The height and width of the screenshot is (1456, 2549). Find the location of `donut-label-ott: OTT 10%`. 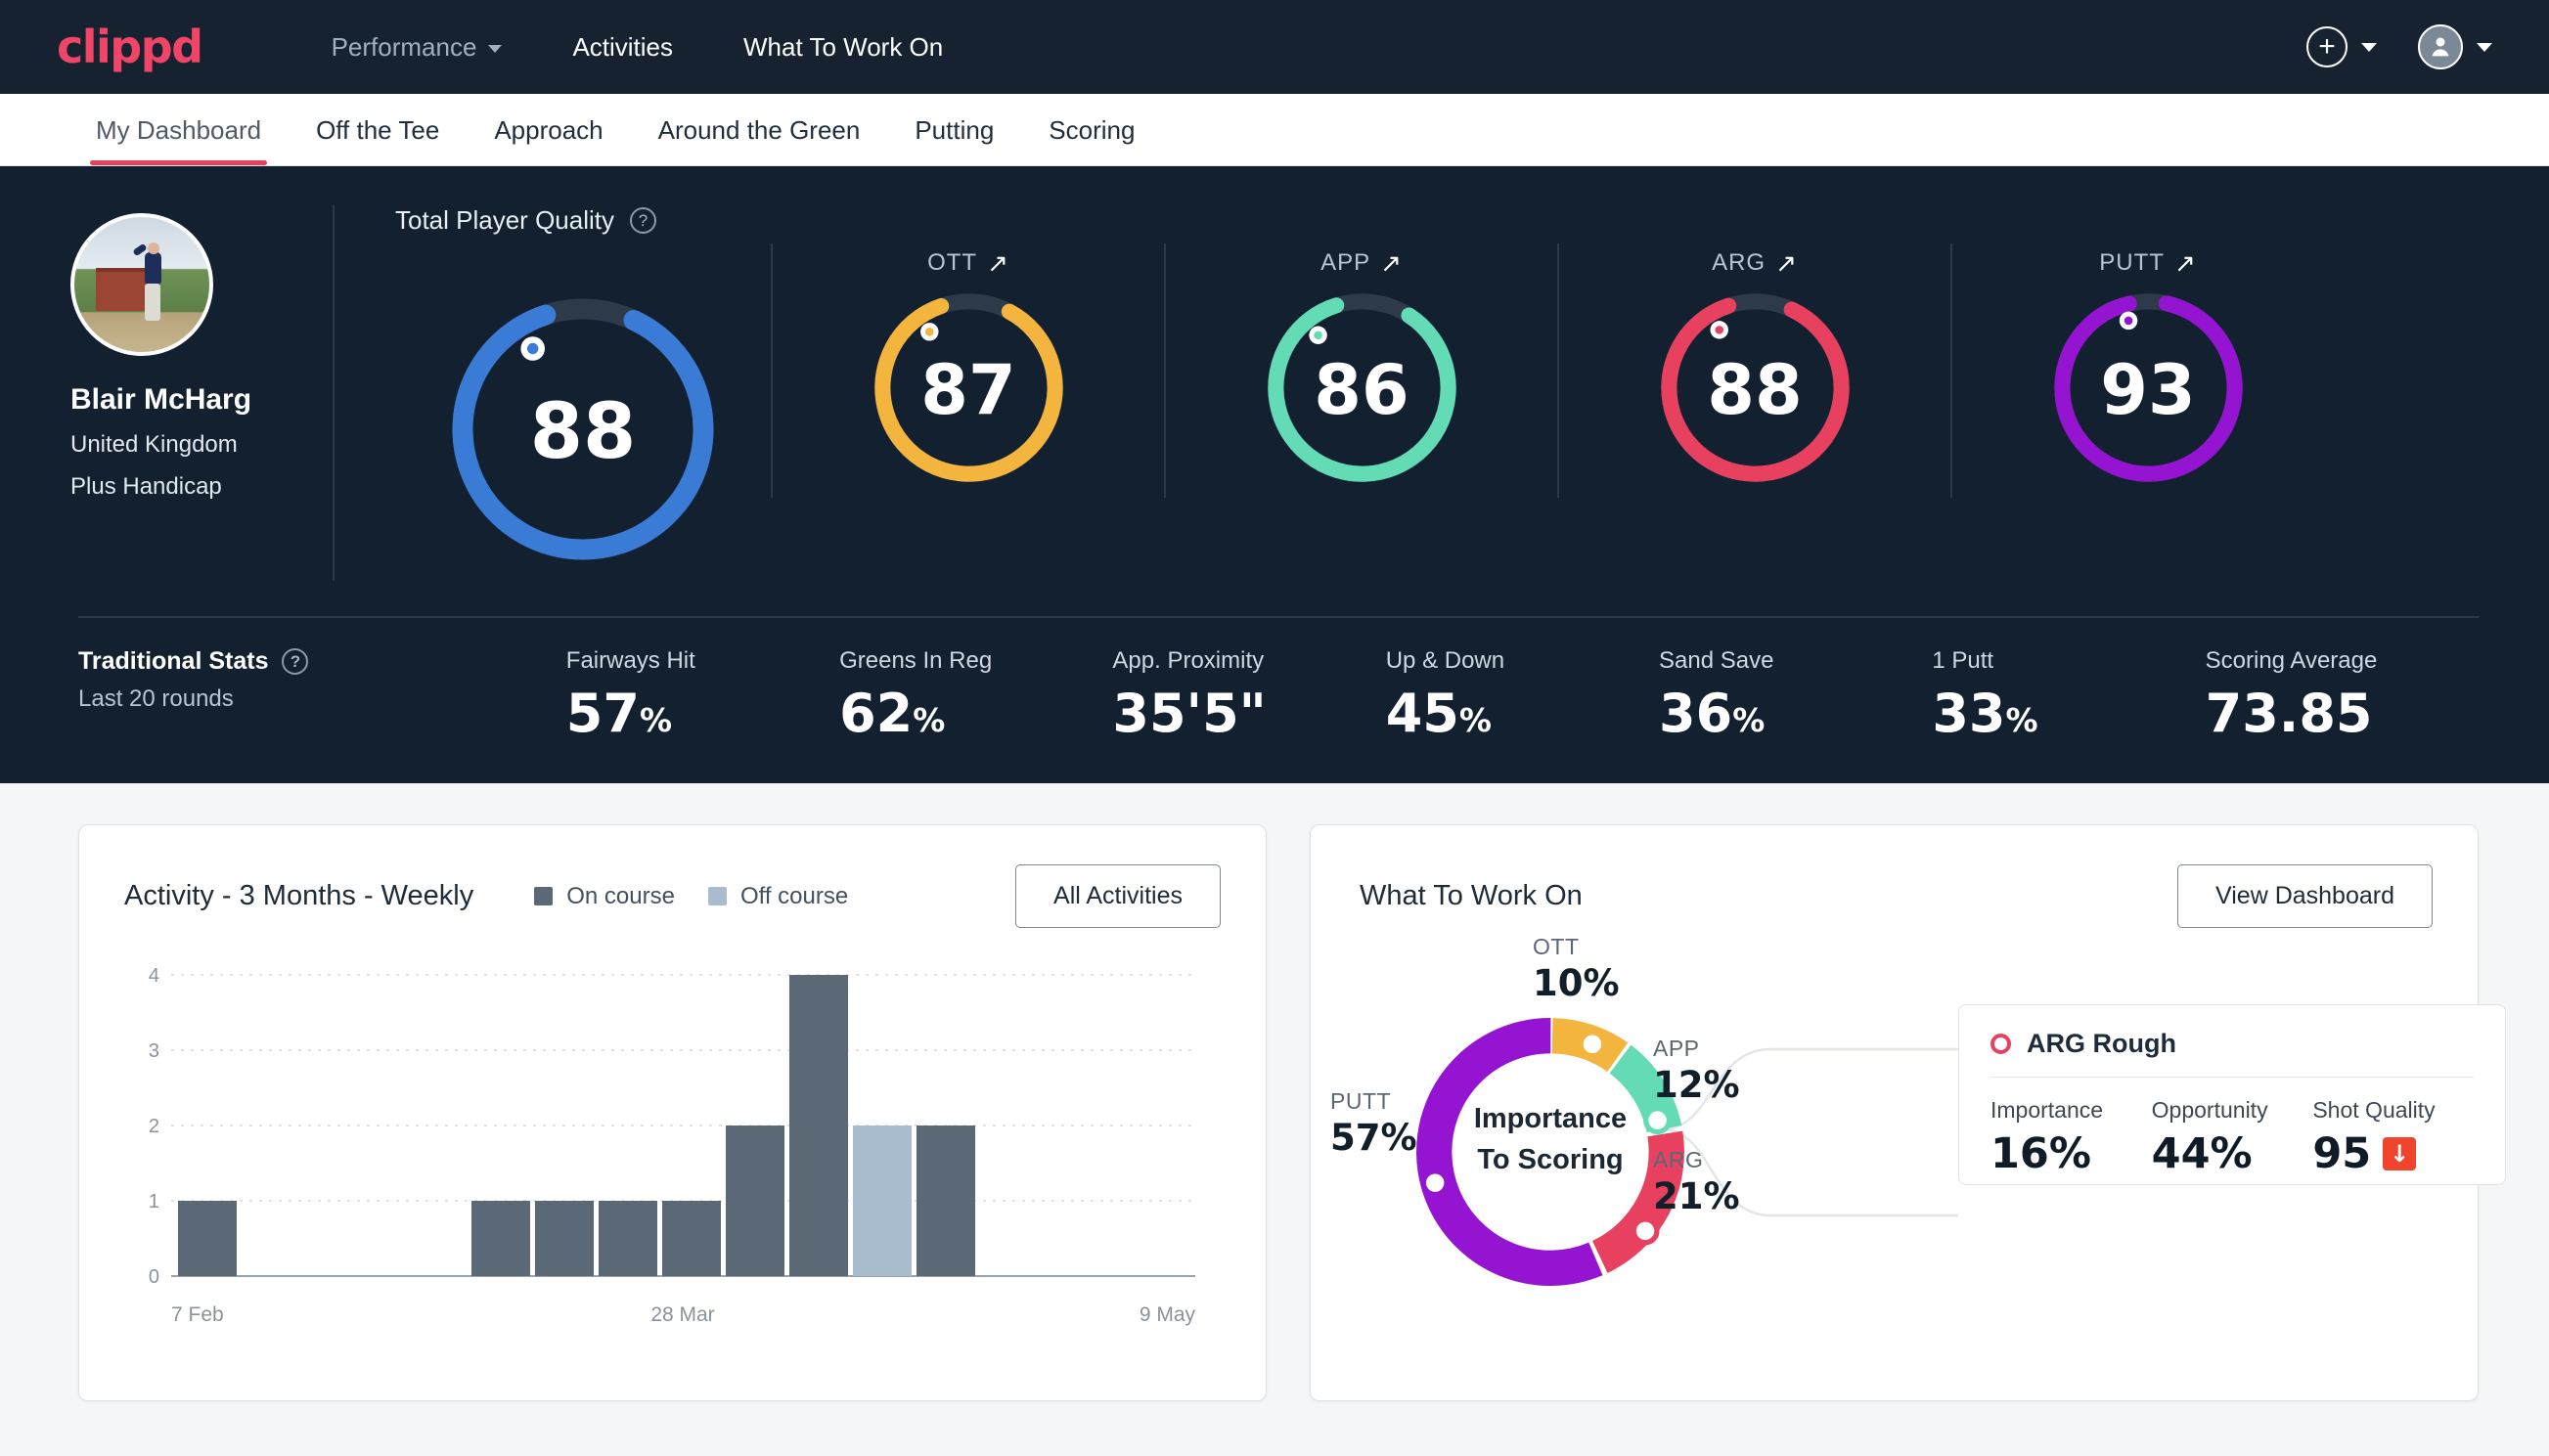

donut-label-ott: OTT 10% is located at coordinates (1577, 969).